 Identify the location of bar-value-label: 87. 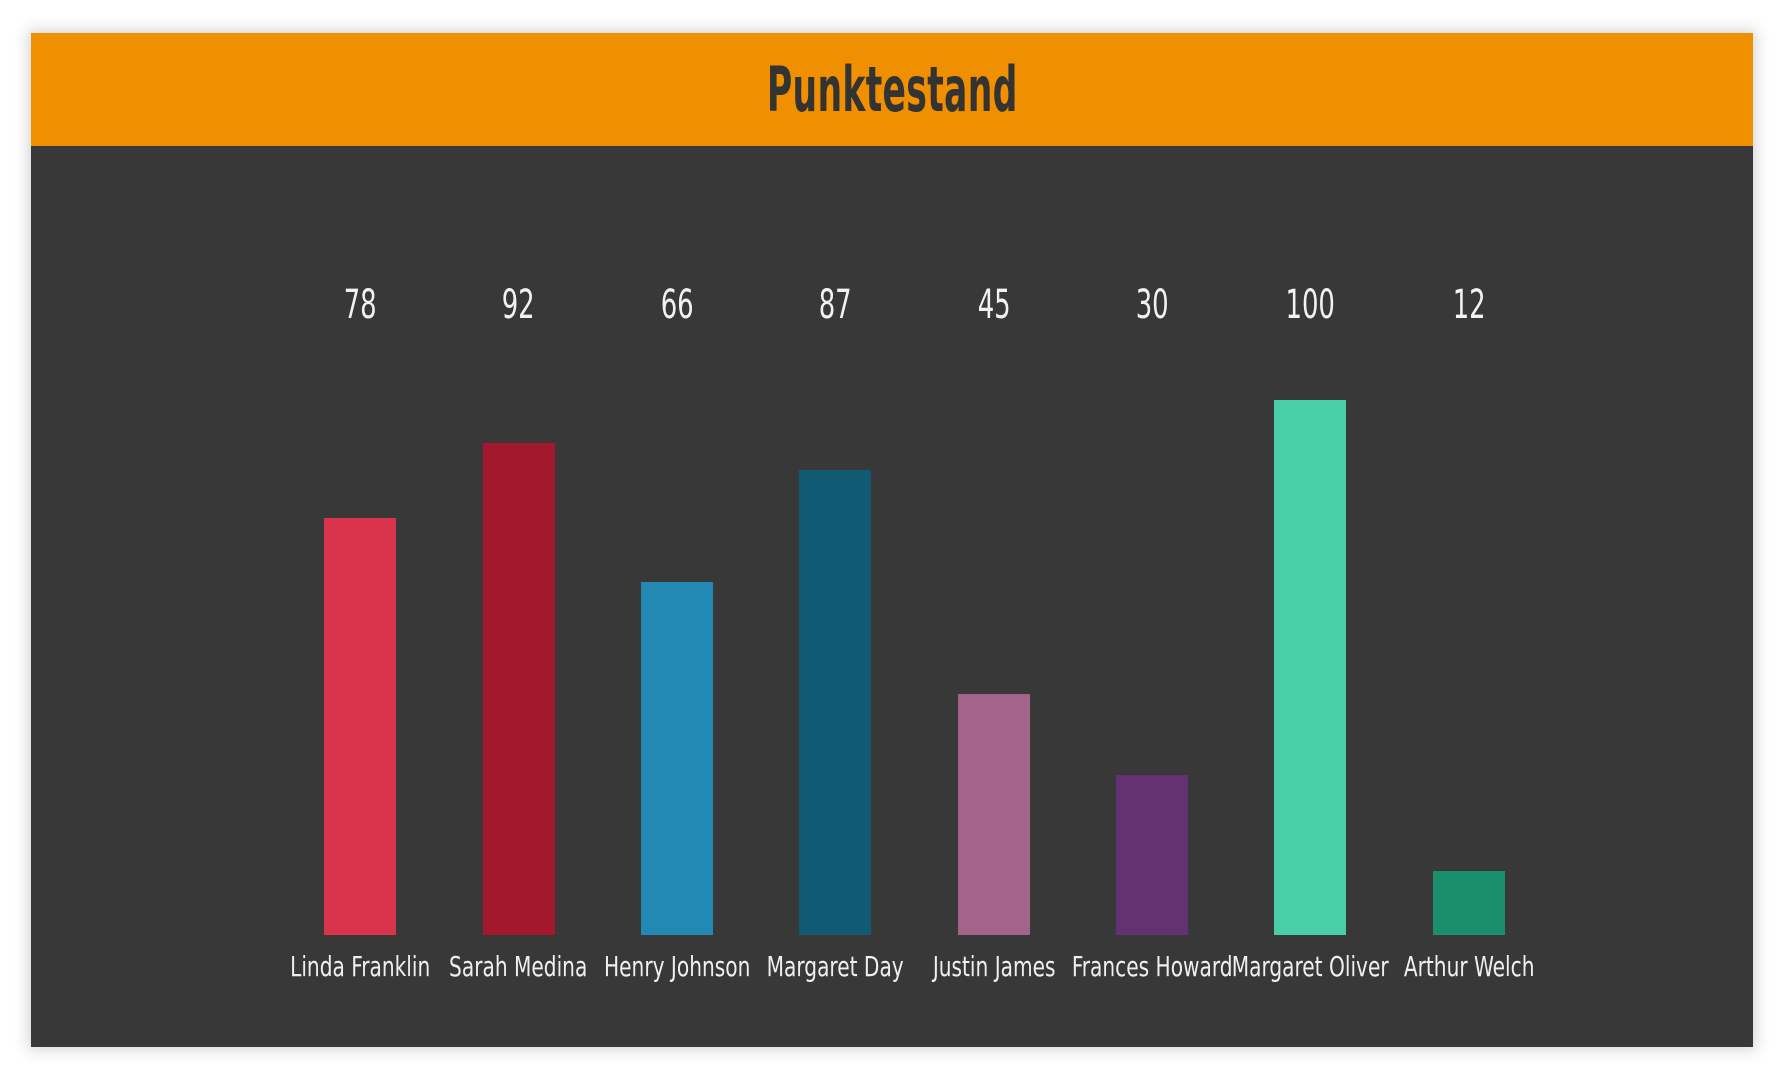
(835, 305).